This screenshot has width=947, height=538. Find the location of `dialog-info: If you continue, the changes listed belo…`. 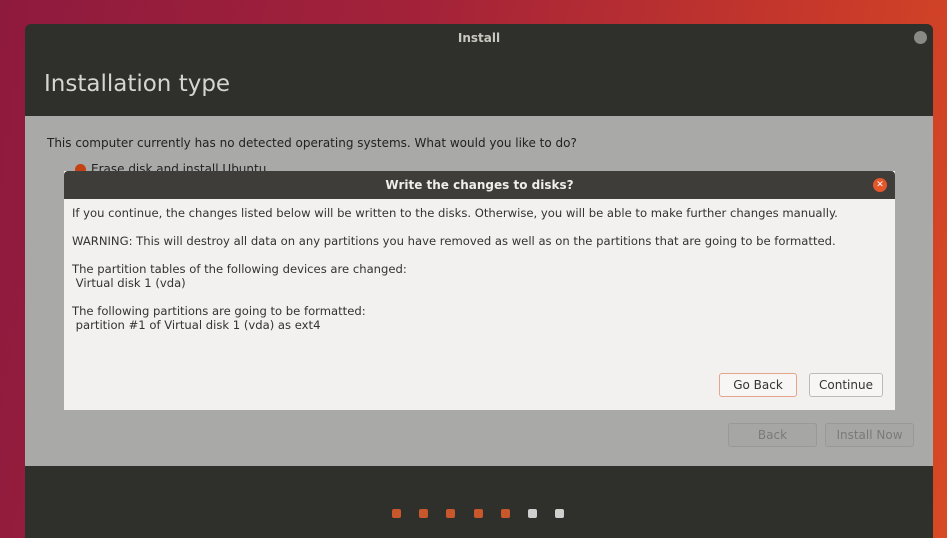

dialog-info: If you continue, the changes listed belo… is located at coordinates (455, 213).